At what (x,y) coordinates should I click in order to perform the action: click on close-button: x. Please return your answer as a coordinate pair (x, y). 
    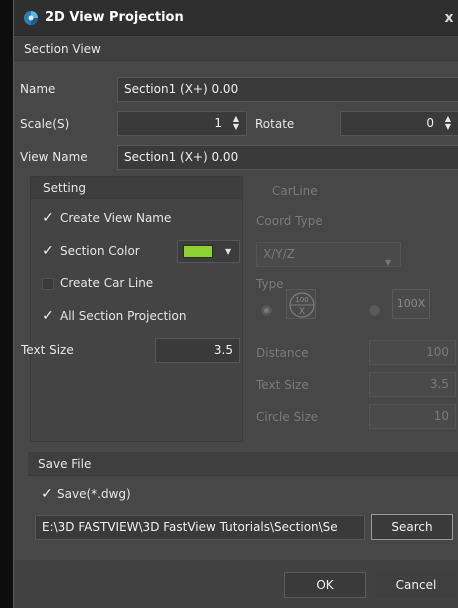
    Looking at the image, I should click on (448, 18).